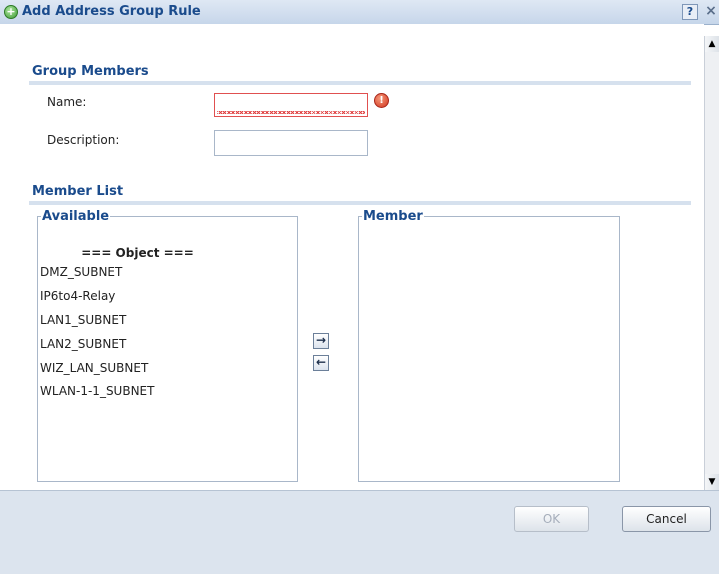 The image size is (719, 574). Describe the element at coordinates (393, 216) in the screenshot. I see `member-legend: Member` at that location.